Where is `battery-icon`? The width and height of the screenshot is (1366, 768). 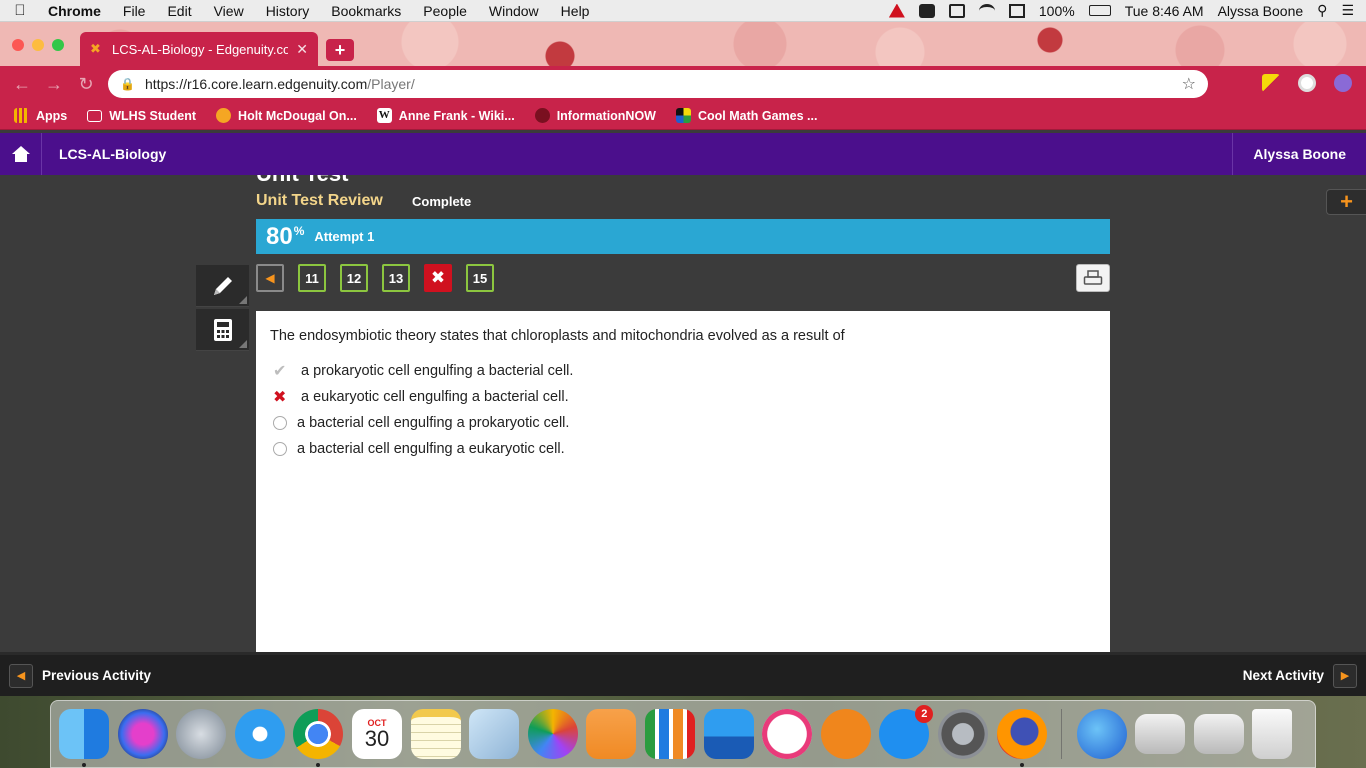
battery-icon is located at coordinates (1099, 10).